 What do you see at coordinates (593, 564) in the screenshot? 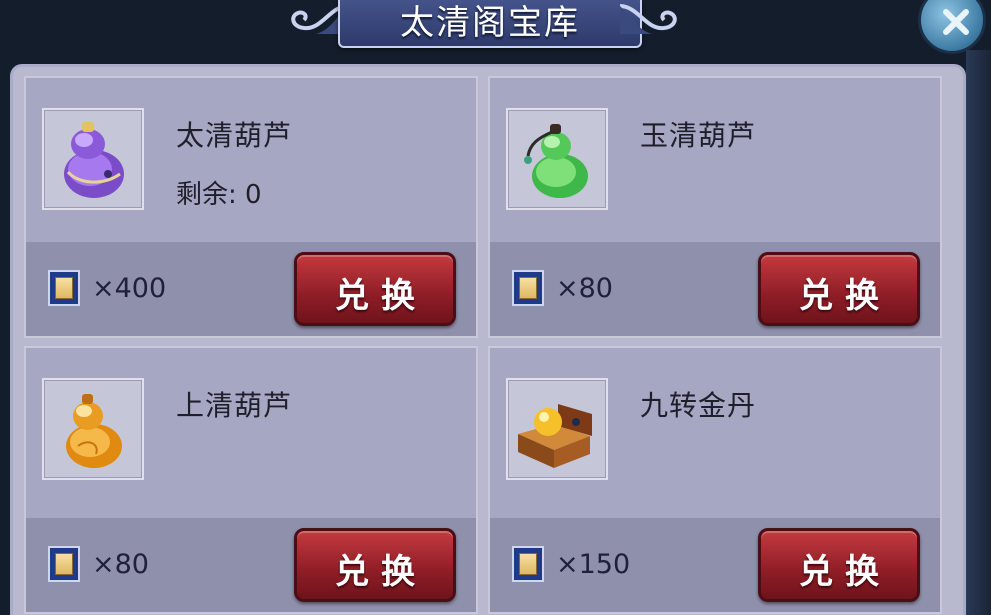
I see `item-cost: ×150` at bounding box center [593, 564].